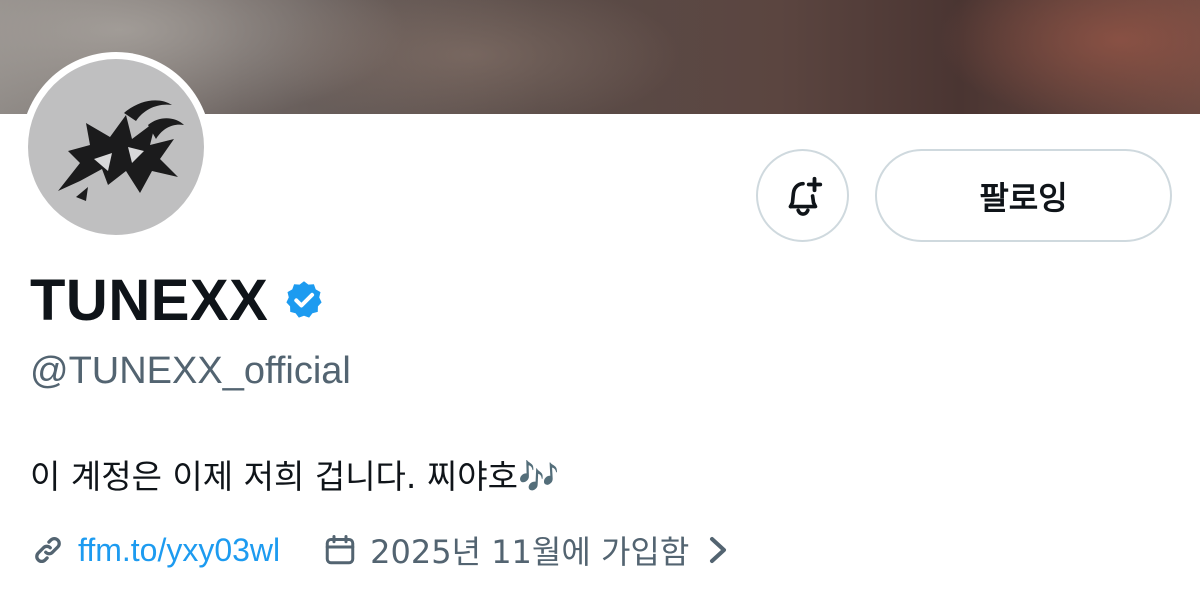 The image size is (1200, 593). I want to click on chevron-right-icon, so click(718, 550).